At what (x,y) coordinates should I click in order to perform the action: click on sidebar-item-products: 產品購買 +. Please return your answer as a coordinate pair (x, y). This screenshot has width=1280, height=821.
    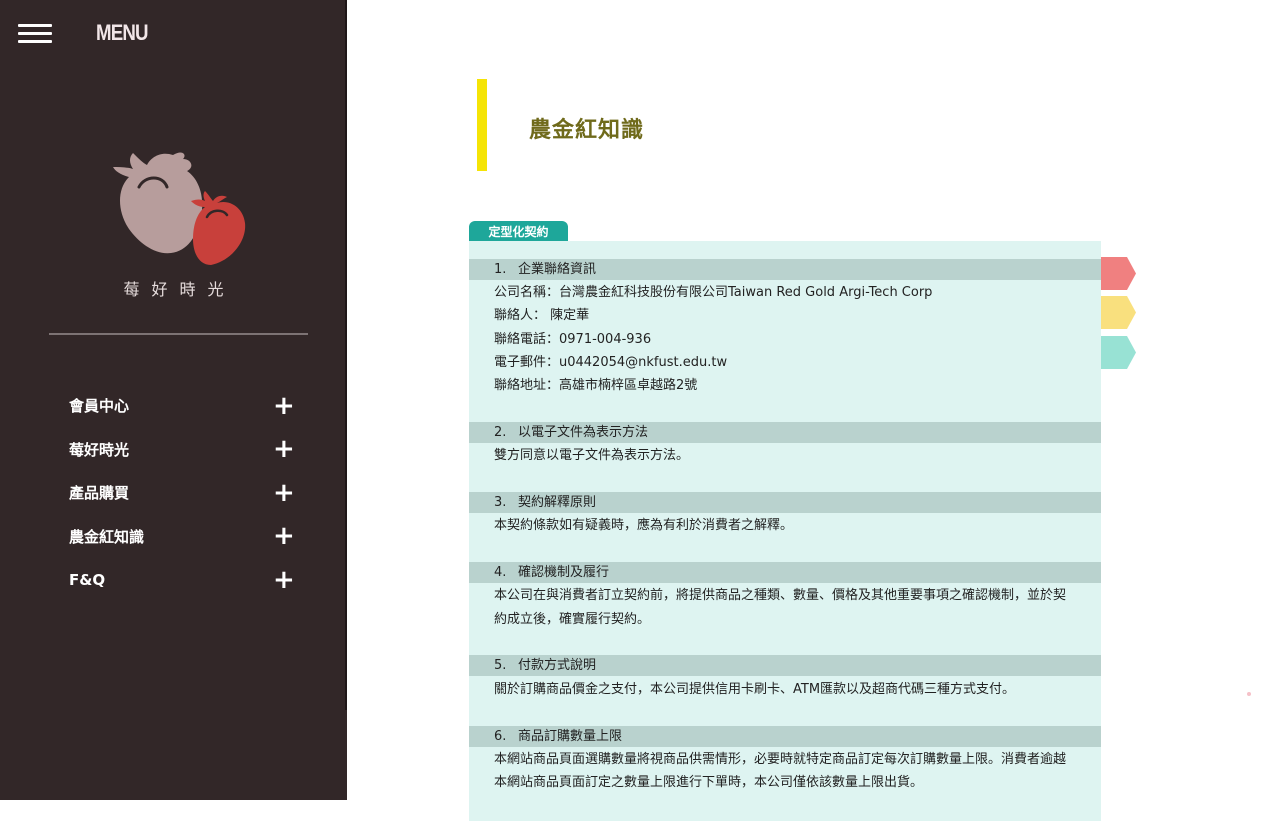
    Looking at the image, I should click on (182, 493).